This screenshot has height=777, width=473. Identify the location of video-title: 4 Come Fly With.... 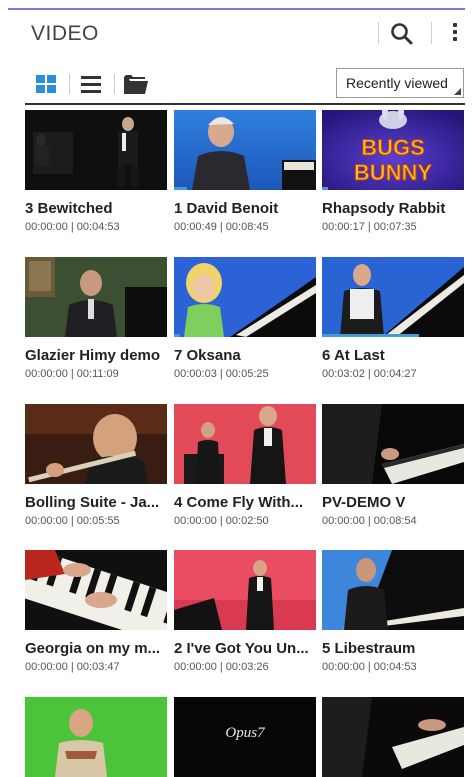
(239, 502).